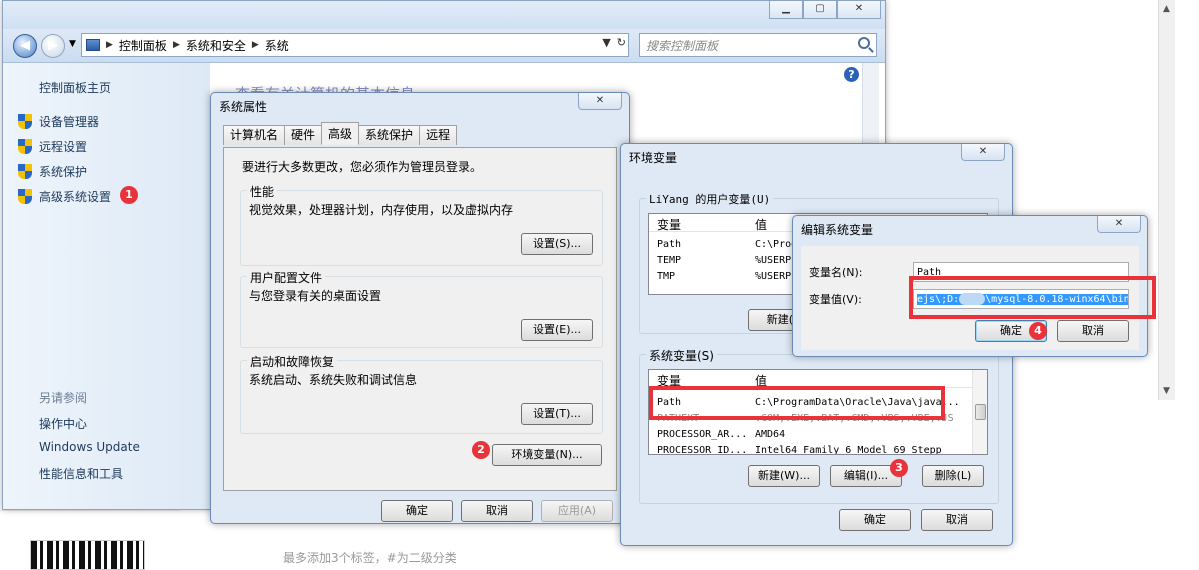 This screenshot has width=1199, height=570. Describe the element at coordinates (577, 511) in the screenshot. I see `apply-button: 应用(A)` at that location.